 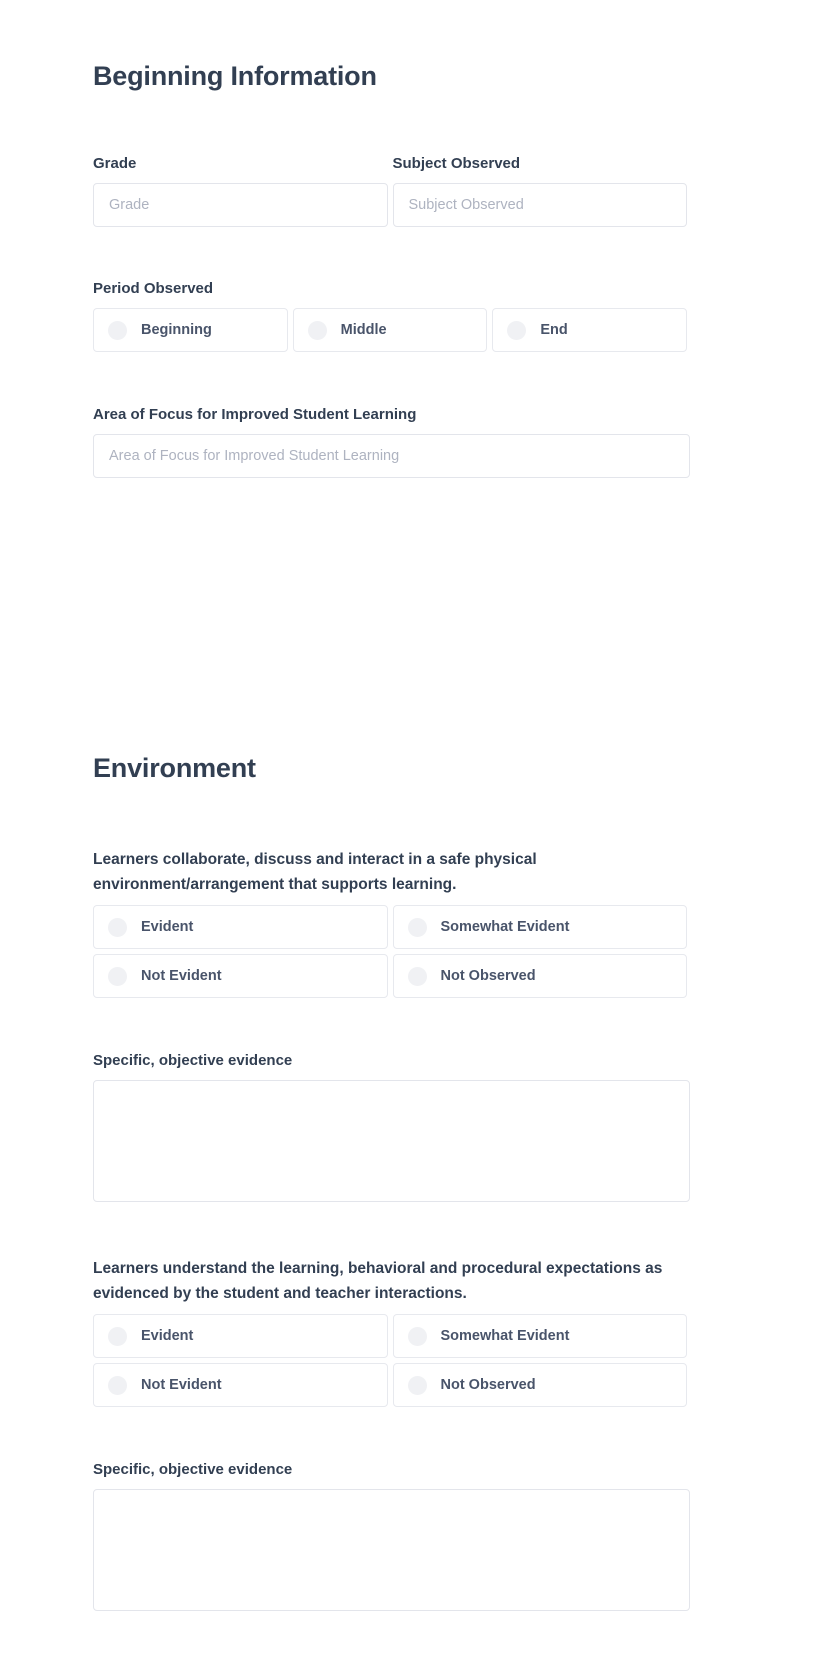 What do you see at coordinates (391, 1550) in the screenshot?
I see `question-2-evidence-textarea` at bounding box center [391, 1550].